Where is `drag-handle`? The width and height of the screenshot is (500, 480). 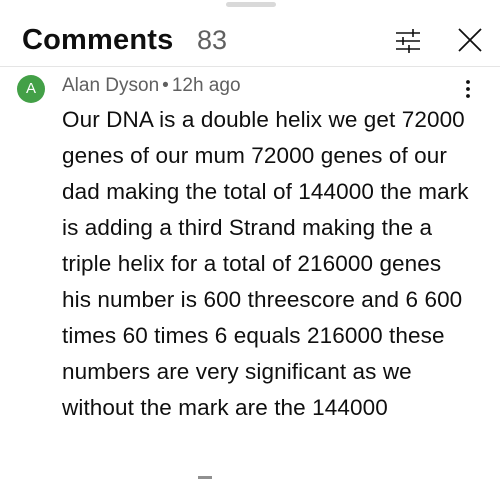
drag-handle is located at coordinates (251, 4).